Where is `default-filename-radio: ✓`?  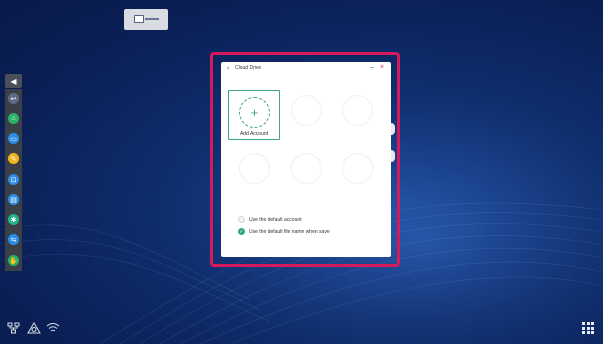 default-filename-radio: ✓ is located at coordinates (241, 231).